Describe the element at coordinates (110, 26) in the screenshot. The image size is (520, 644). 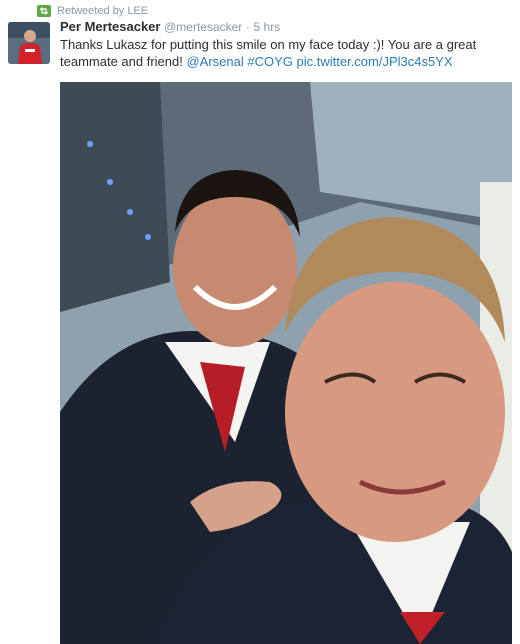
I see `author-name: Per Mertesacker` at that location.